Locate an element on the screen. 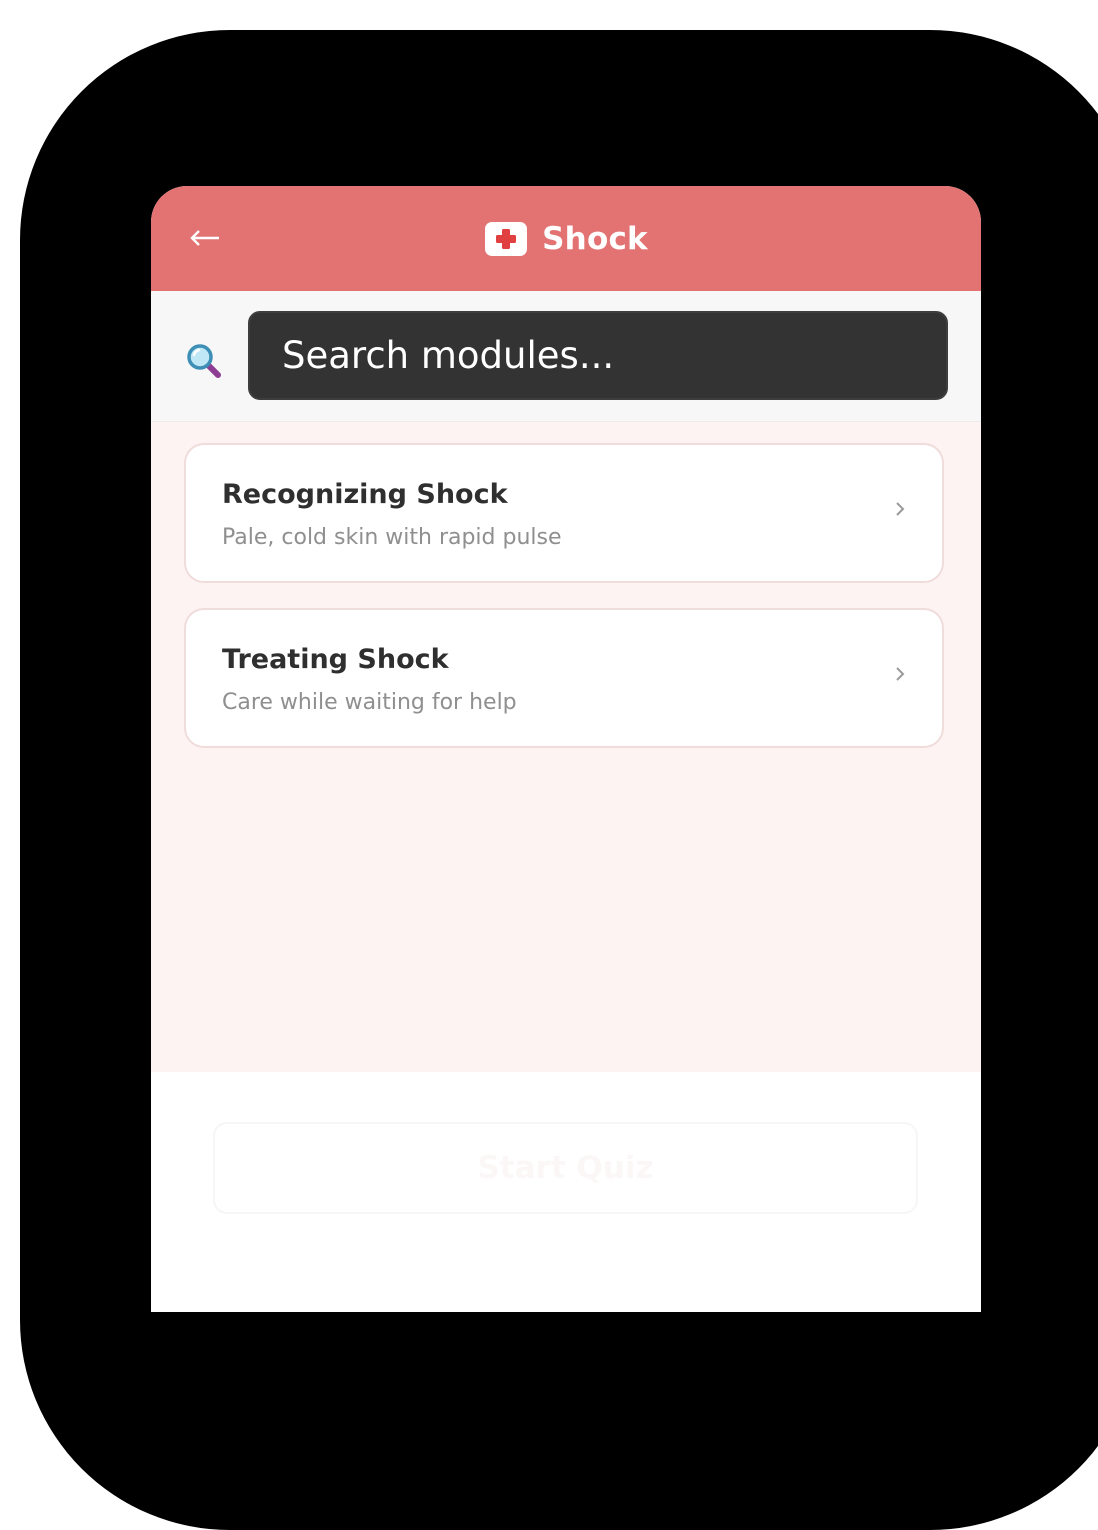 This screenshot has height=1530, width=1098. footer: Start Quiz is located at coordinates (566, 1192).